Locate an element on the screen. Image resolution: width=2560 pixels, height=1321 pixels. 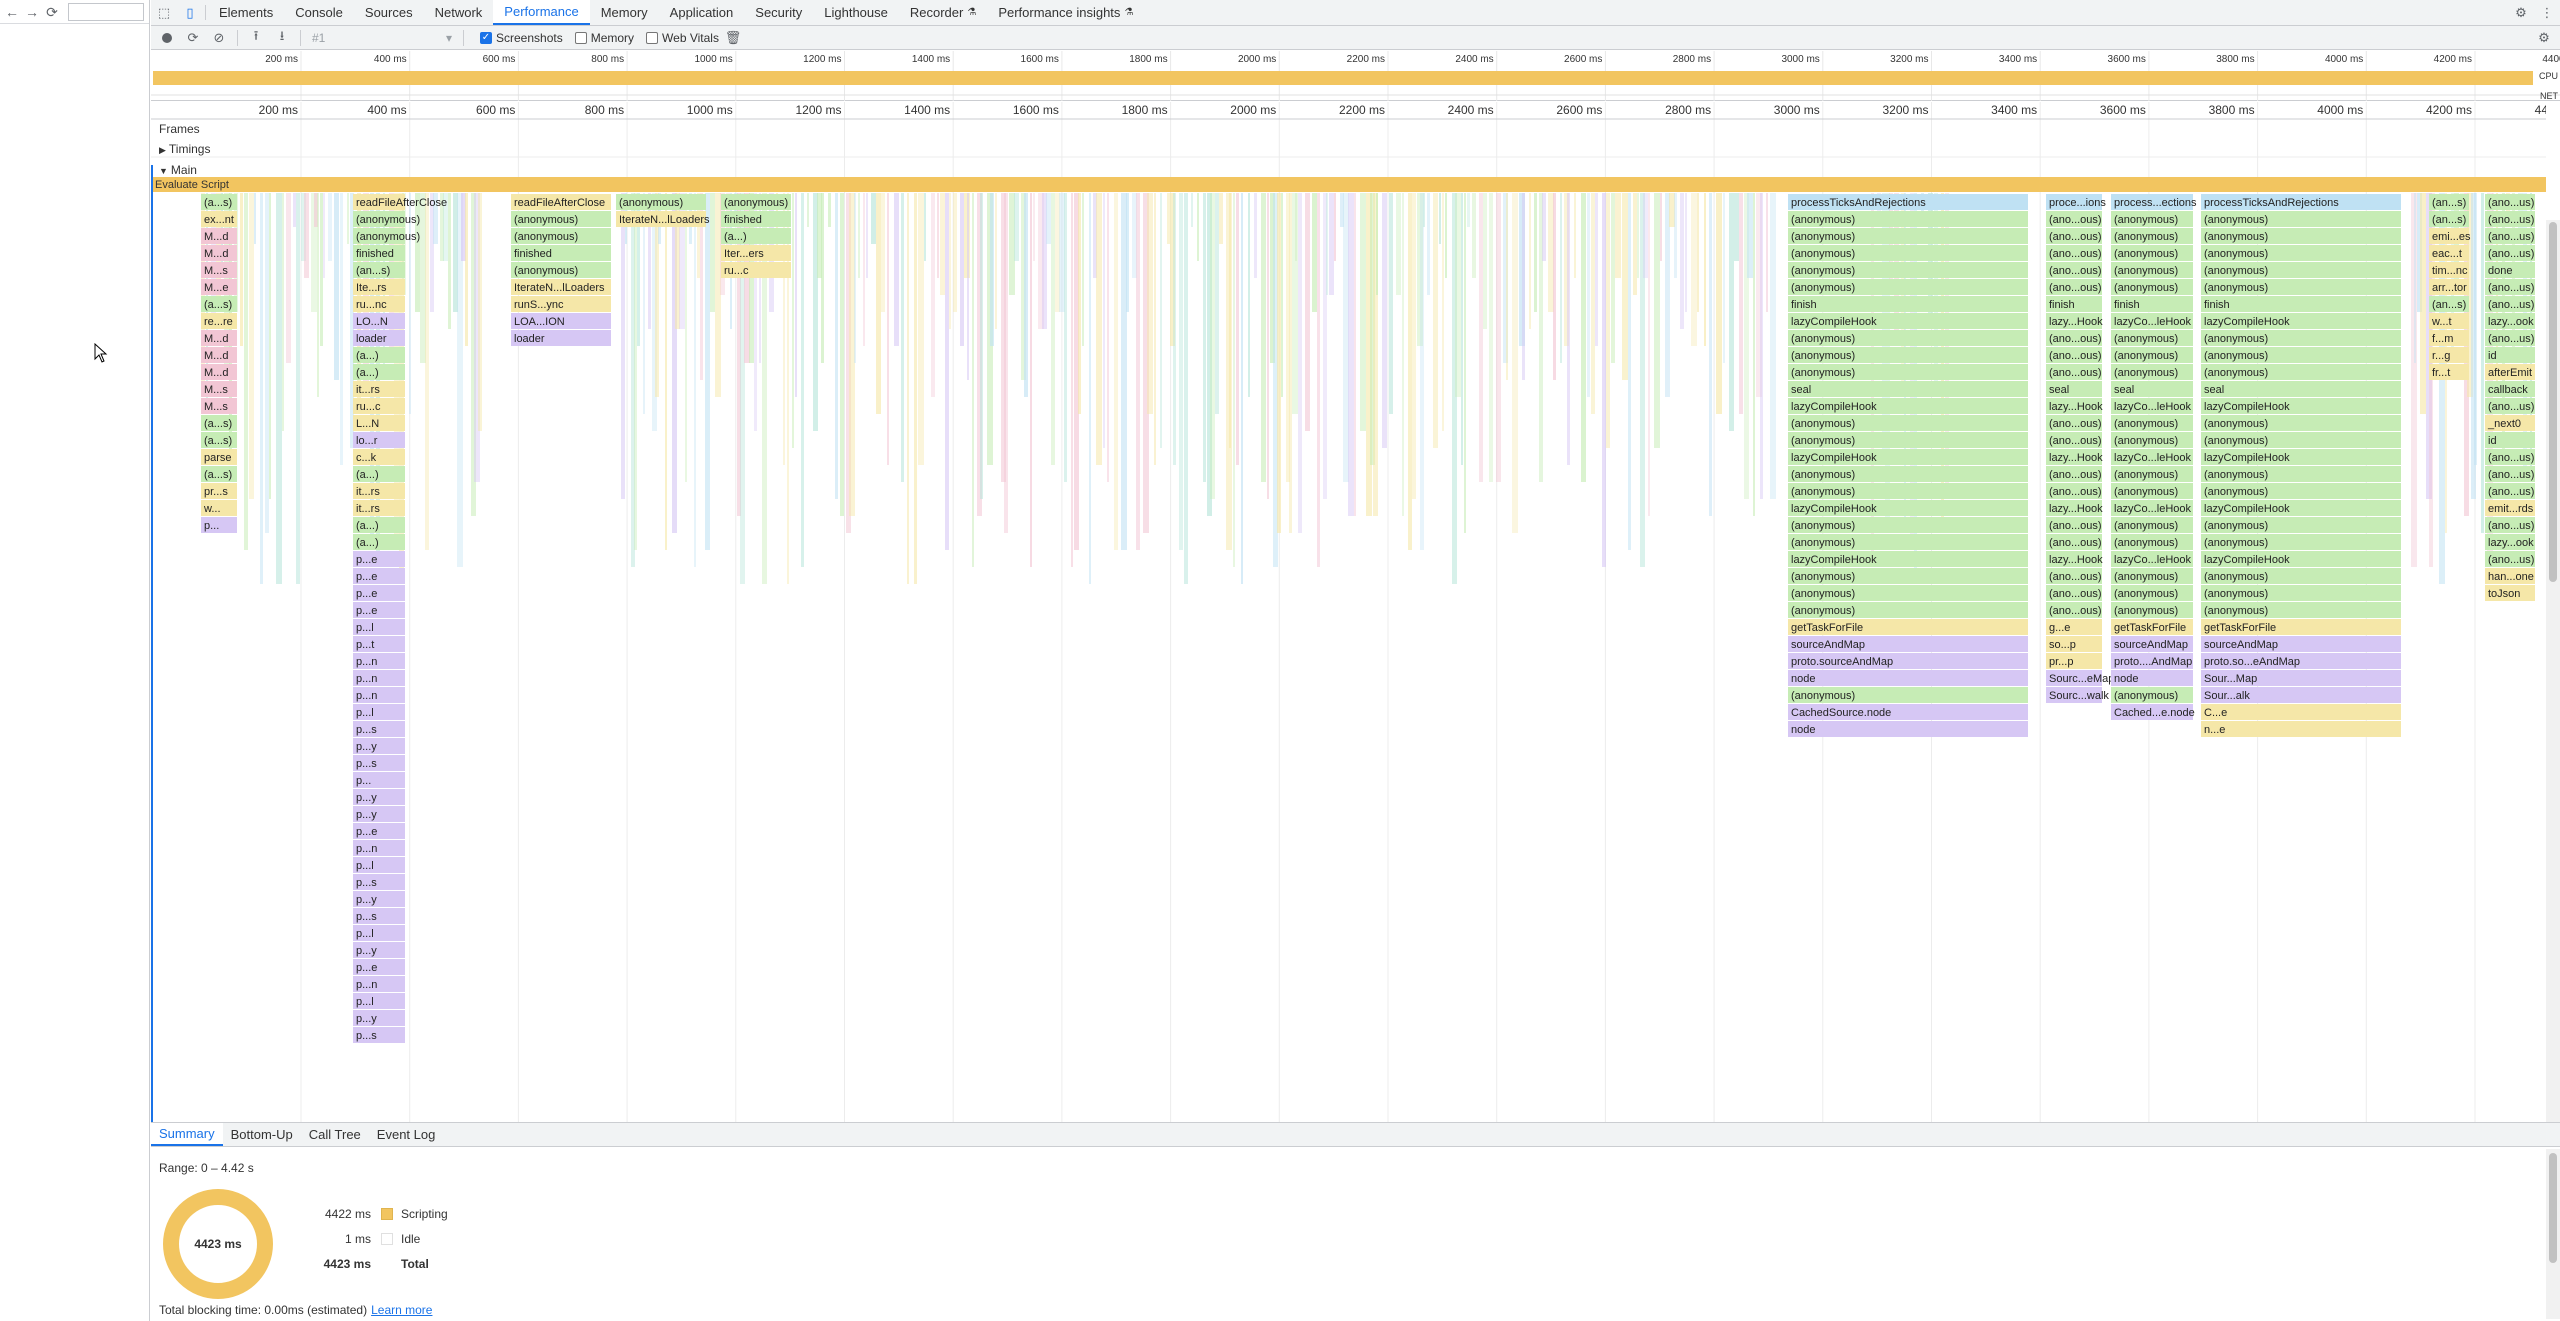
flame-frame: proce...ions is located at coordinates (2076, 202).